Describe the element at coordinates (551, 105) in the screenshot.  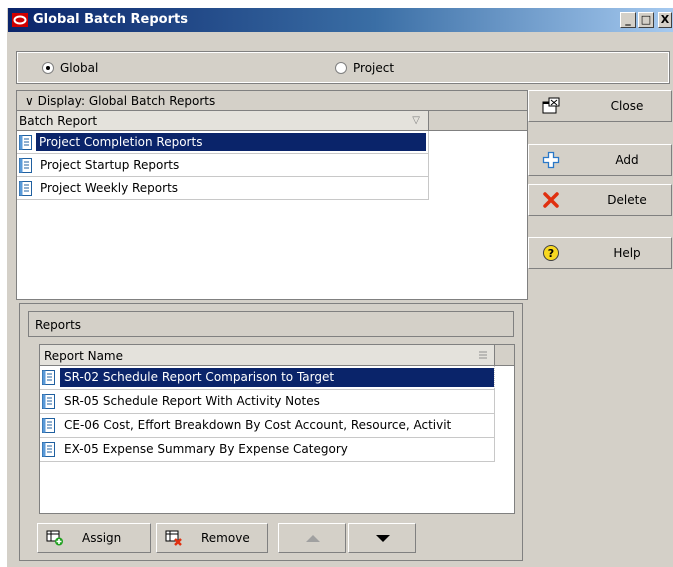
I see `close-window-icon` at that location.